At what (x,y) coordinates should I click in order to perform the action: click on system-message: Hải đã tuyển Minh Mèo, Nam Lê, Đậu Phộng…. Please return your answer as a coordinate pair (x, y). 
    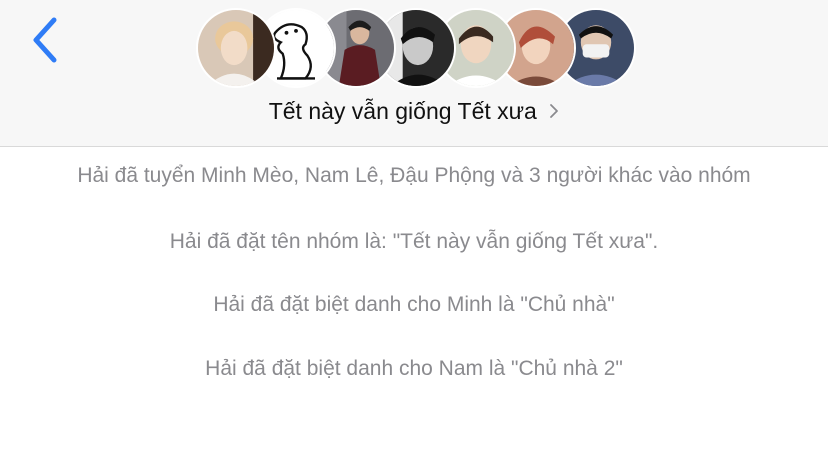
    Looking at the image, I should click on (414, 175).